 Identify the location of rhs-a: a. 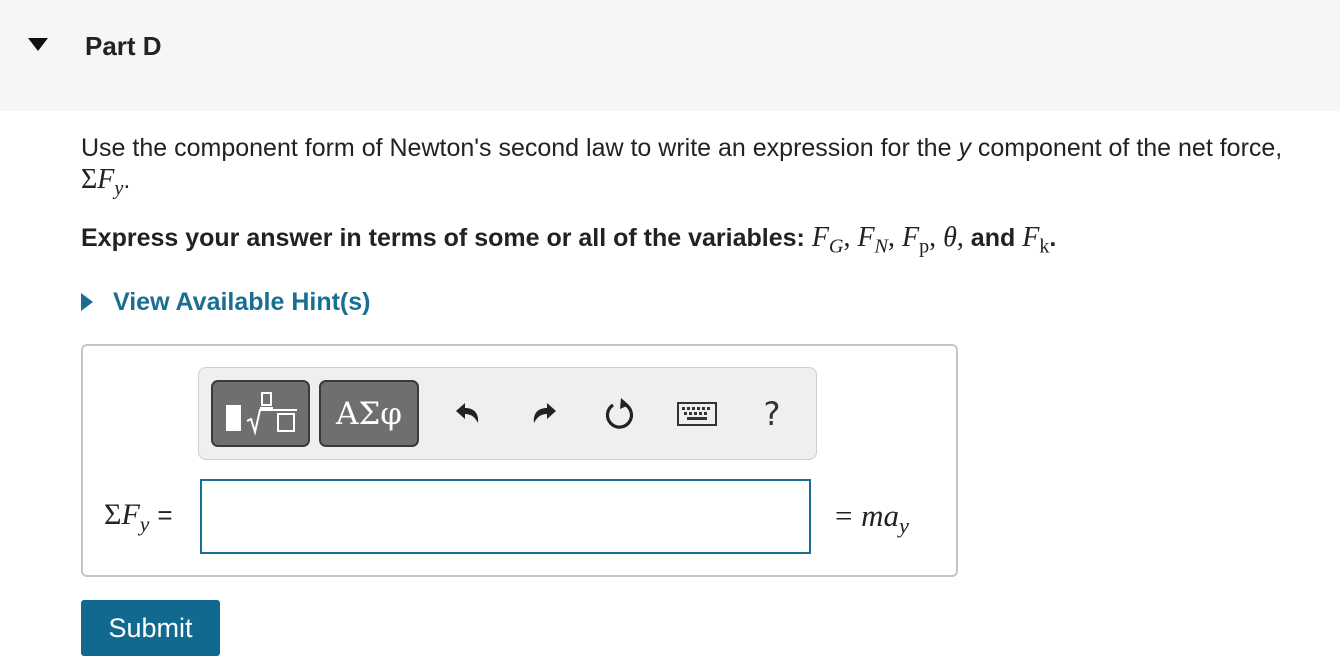
(891, 515).